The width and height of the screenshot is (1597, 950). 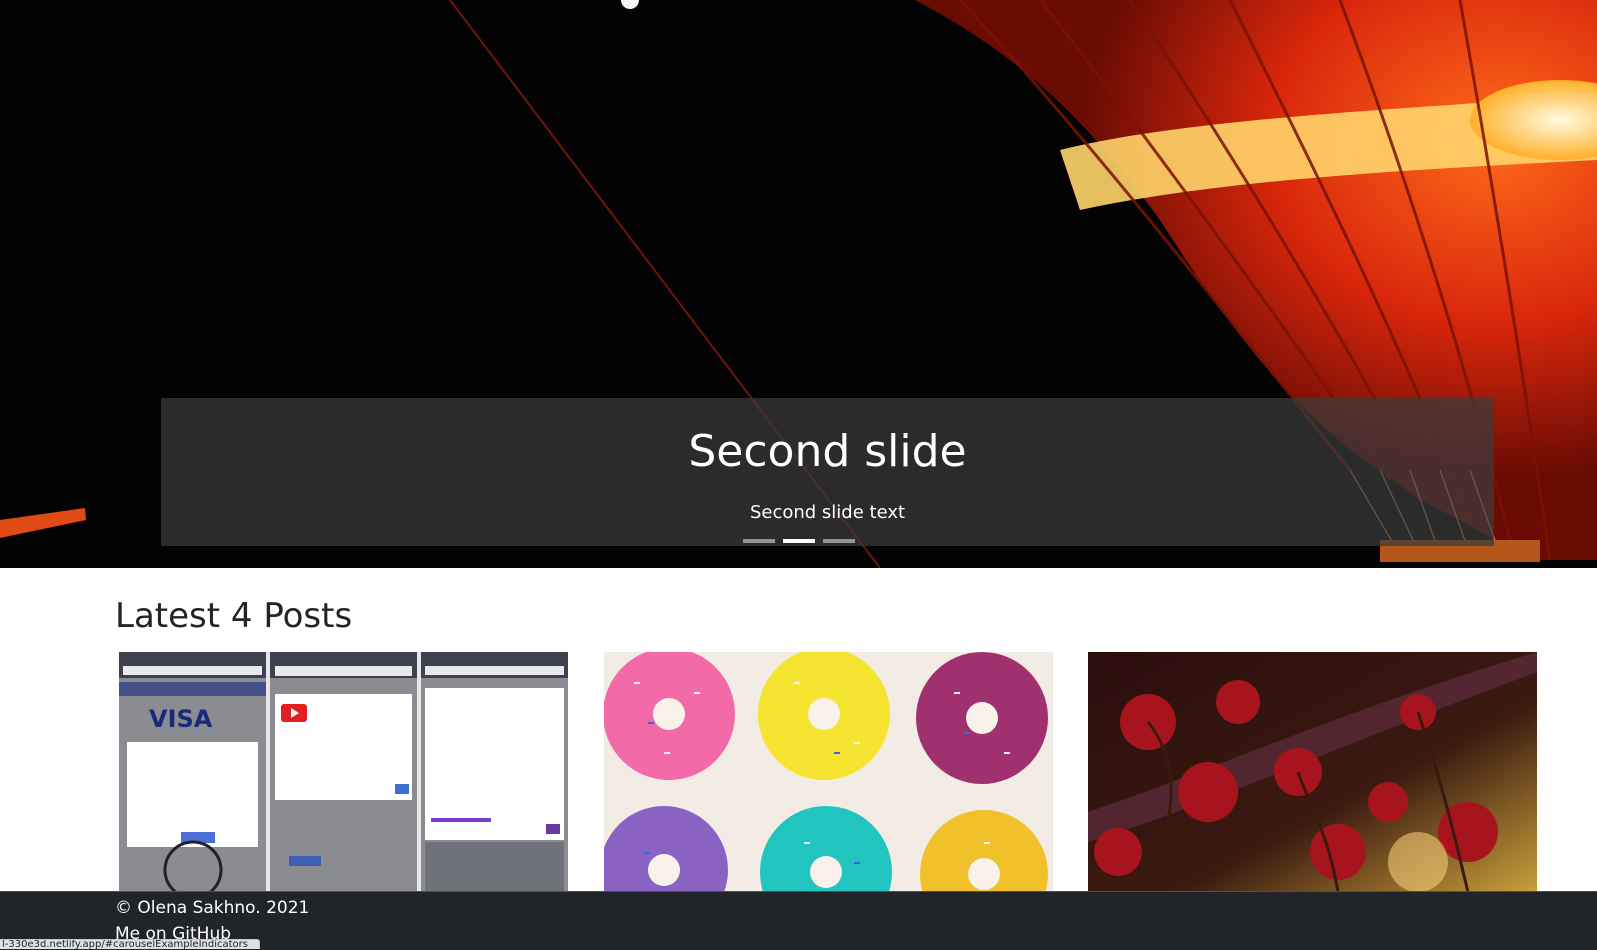 What do you see at coordinates (212, 908) in the screenshot?
I see `footer-copyright: © Olena Sakhno. 2021` at bounding box center [212, 908].